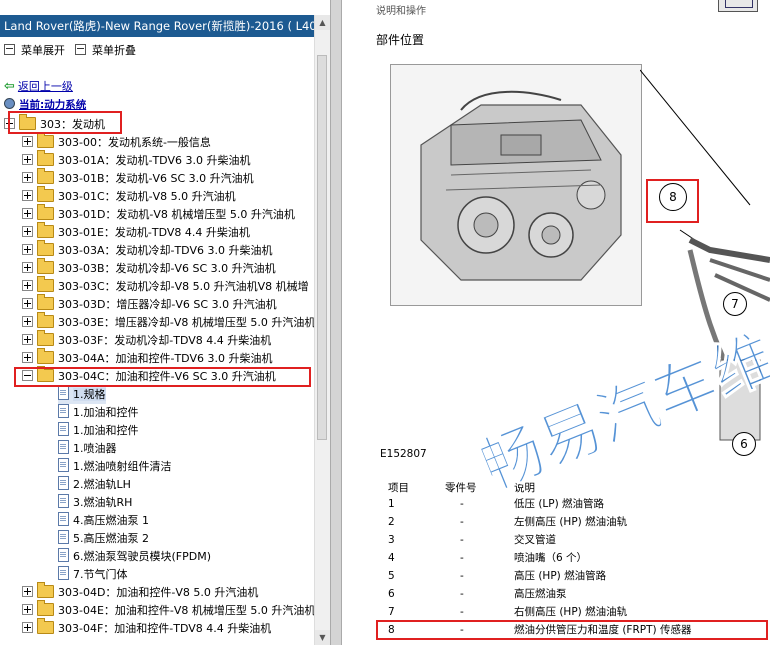 This screenshot has width=770, height=645. I want to click on tree-leaf: 1.燃油喷射组件清洁, so click(115, 467).